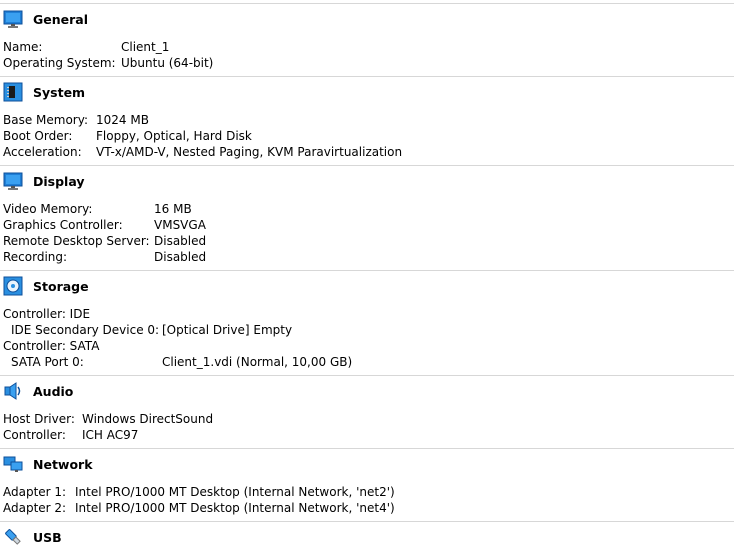 This screenshot has height=550, width=734. I want to click on section-general-header: General, so click(100, 20).